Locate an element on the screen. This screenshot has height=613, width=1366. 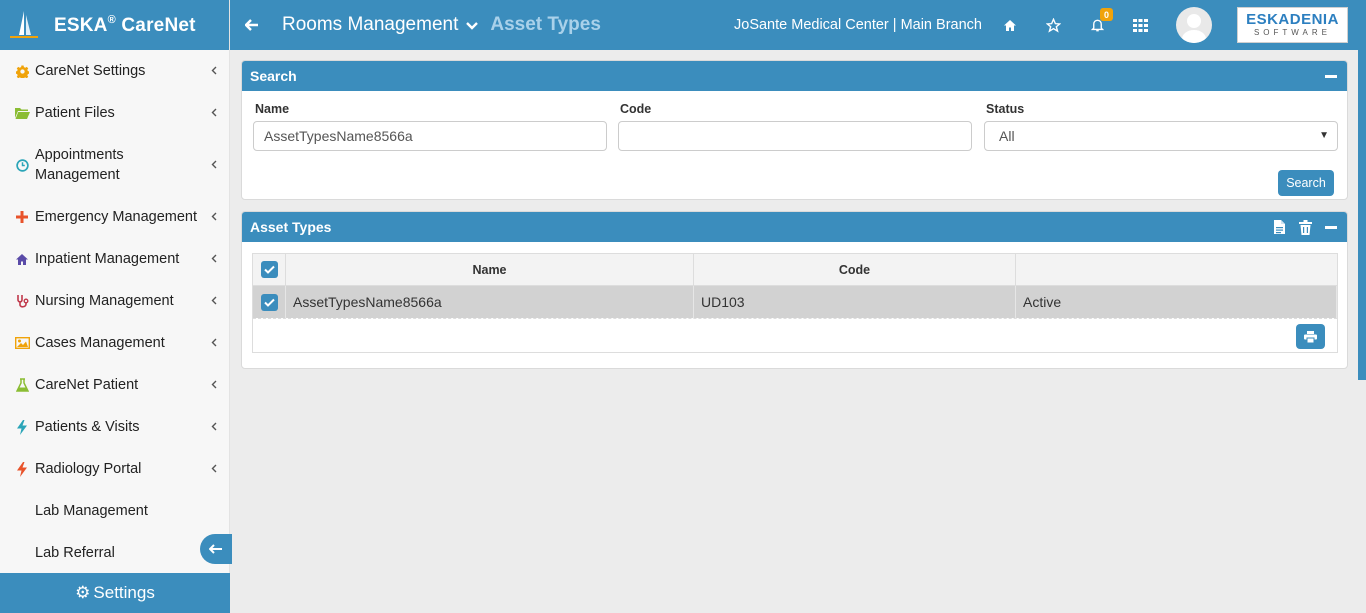
print-button is located at coordinates (1310, 336).